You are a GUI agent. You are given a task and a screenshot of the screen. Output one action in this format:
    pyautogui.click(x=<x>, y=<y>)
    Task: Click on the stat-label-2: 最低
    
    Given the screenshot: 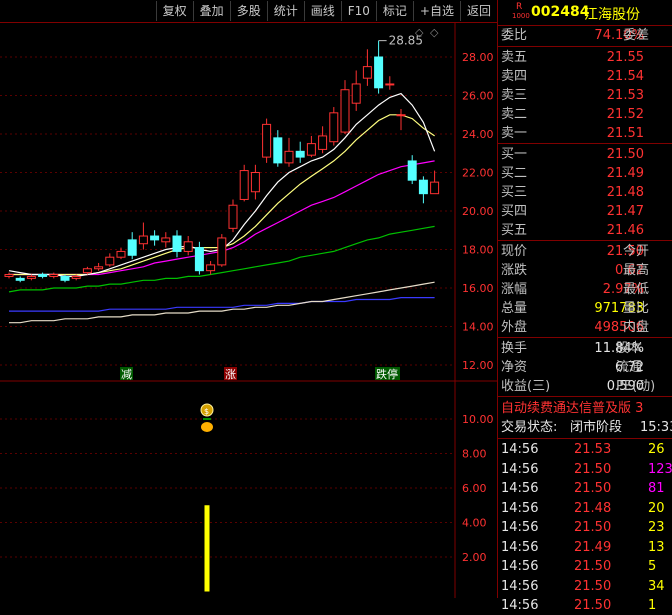 What is the action you would take?
    pyautogui.click(x=636, y=289)
    